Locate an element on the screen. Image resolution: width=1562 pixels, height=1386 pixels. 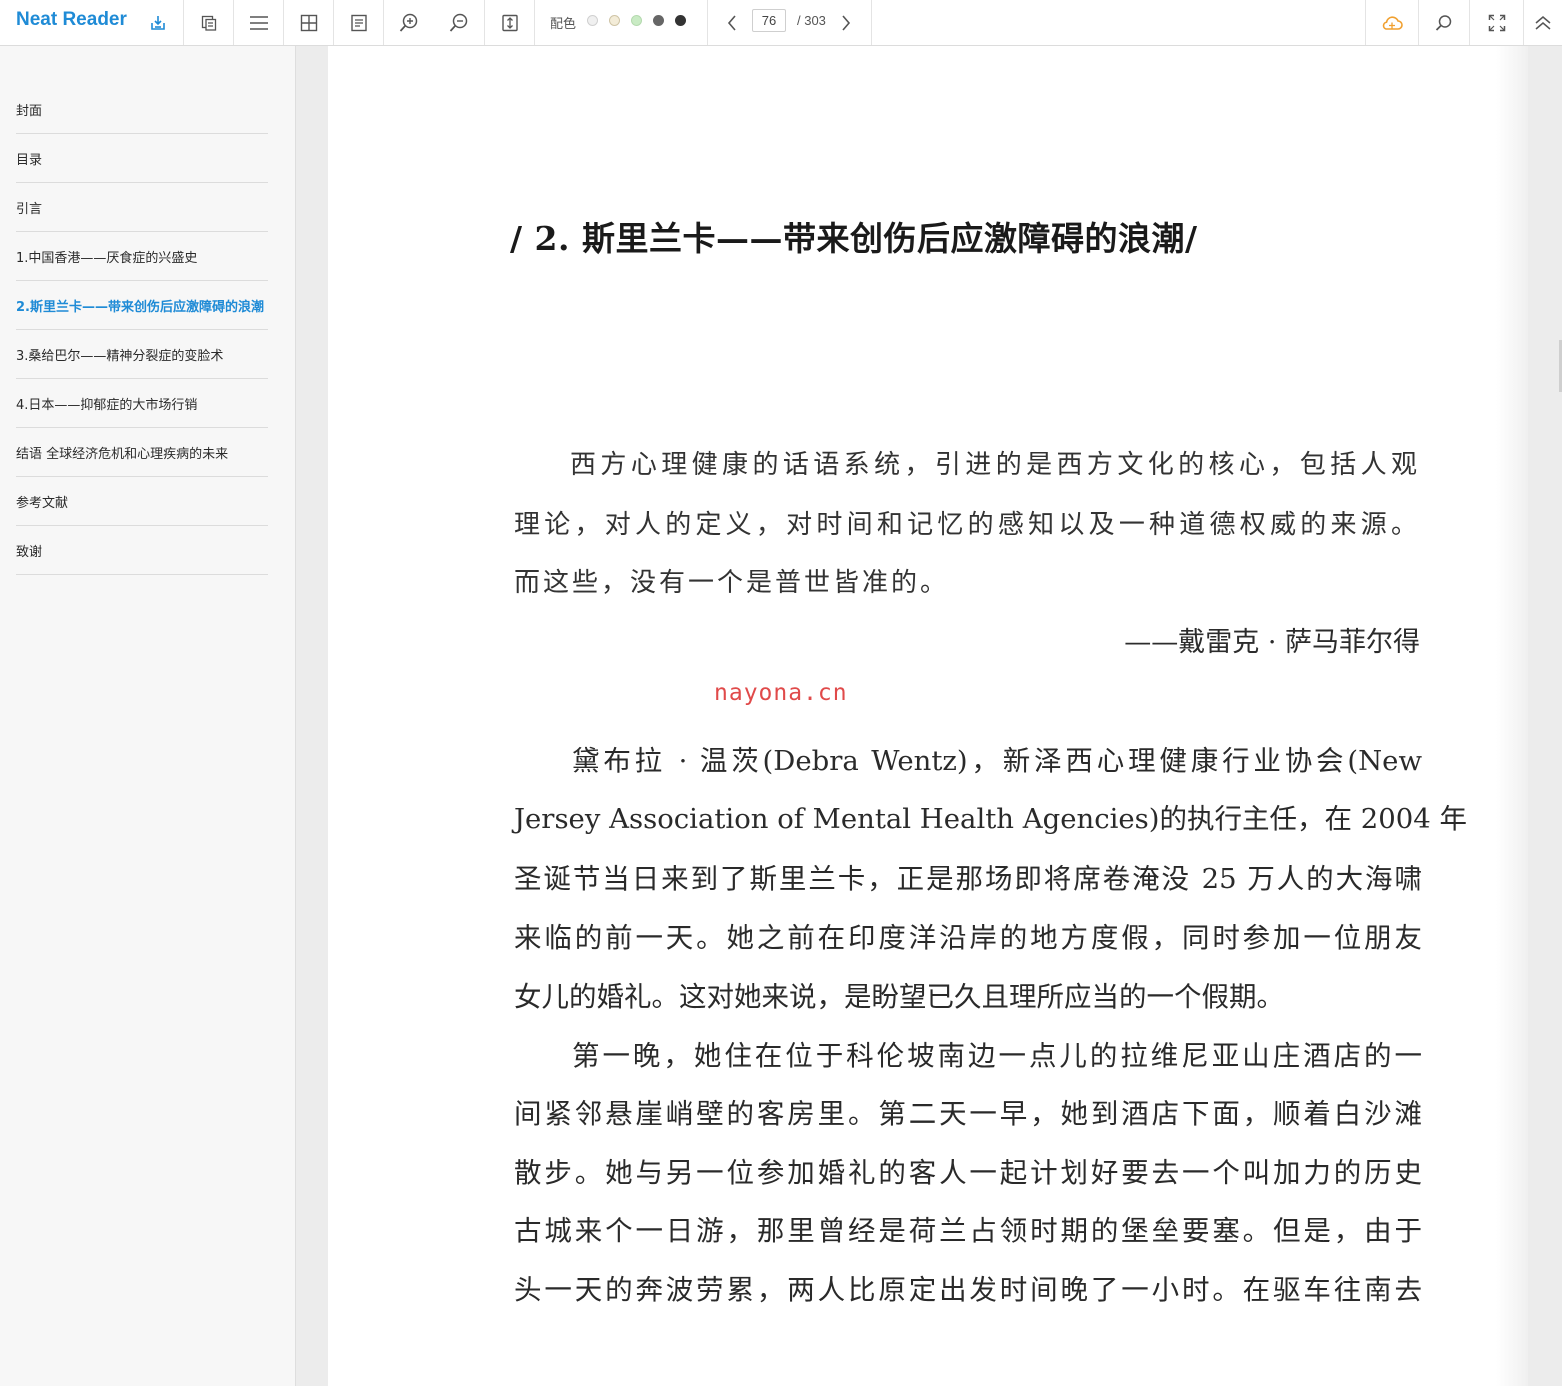
copy-pages-icon is located at coordinates (208, 22).